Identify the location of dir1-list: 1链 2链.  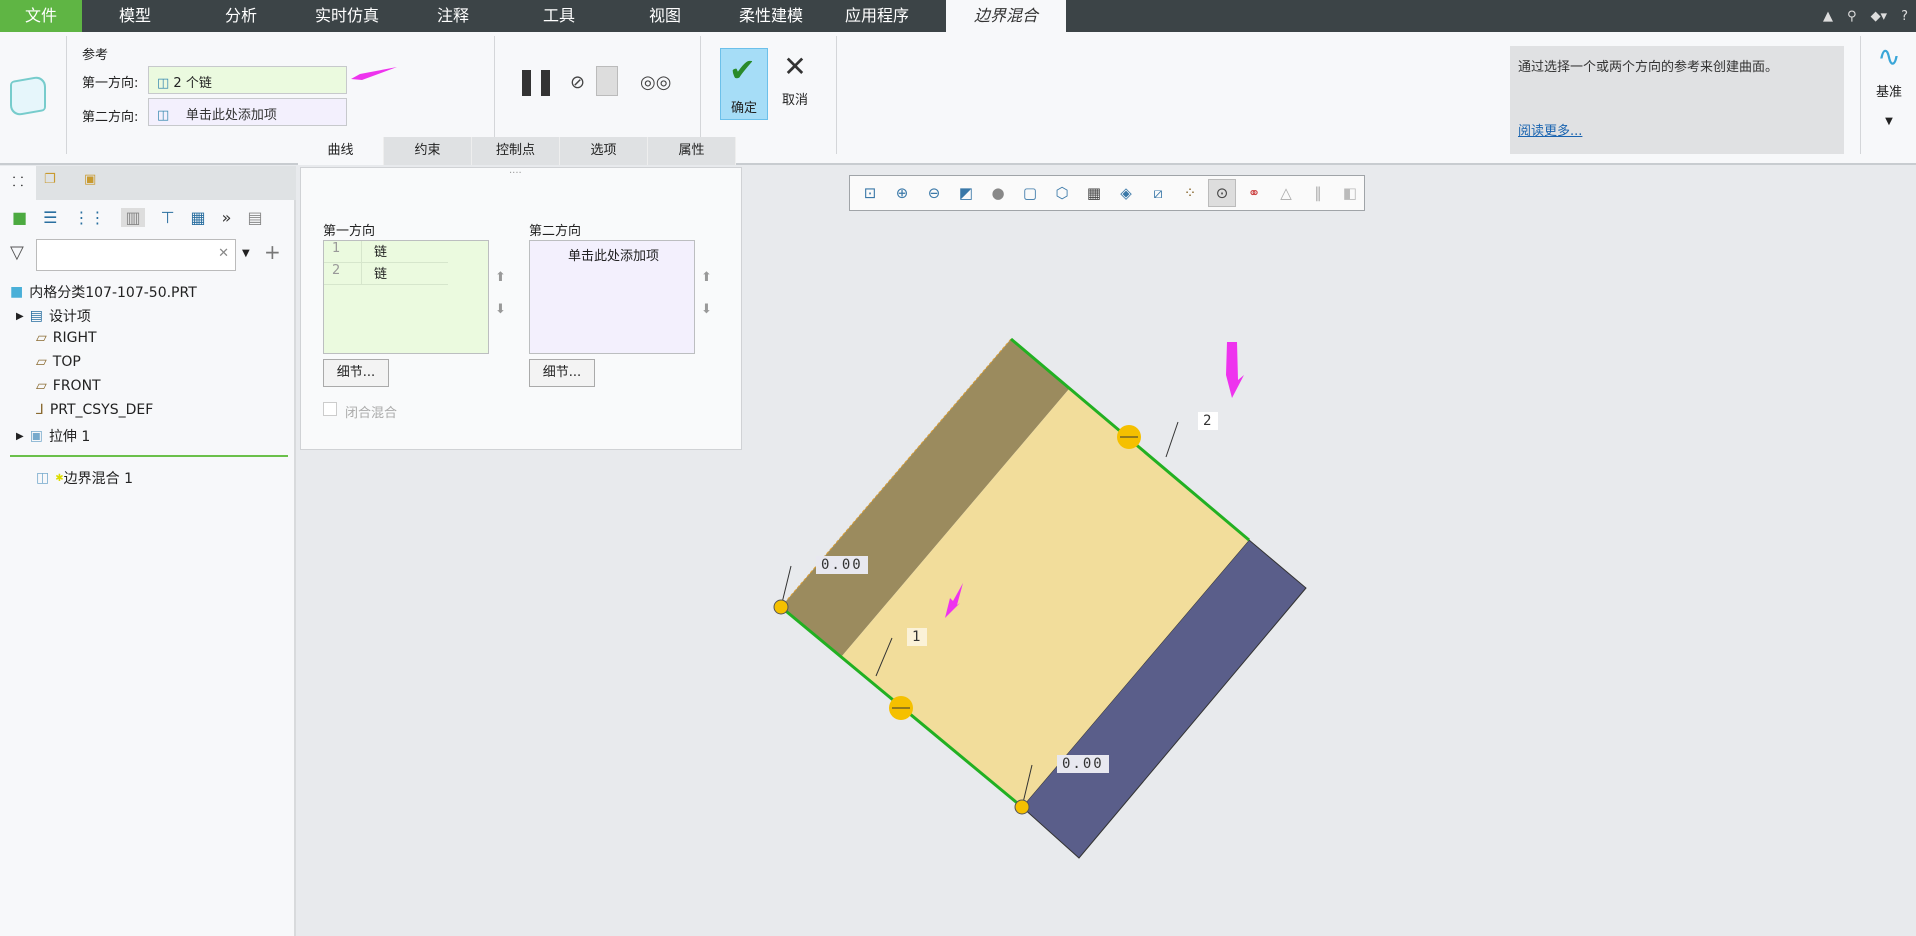
(406, 297).